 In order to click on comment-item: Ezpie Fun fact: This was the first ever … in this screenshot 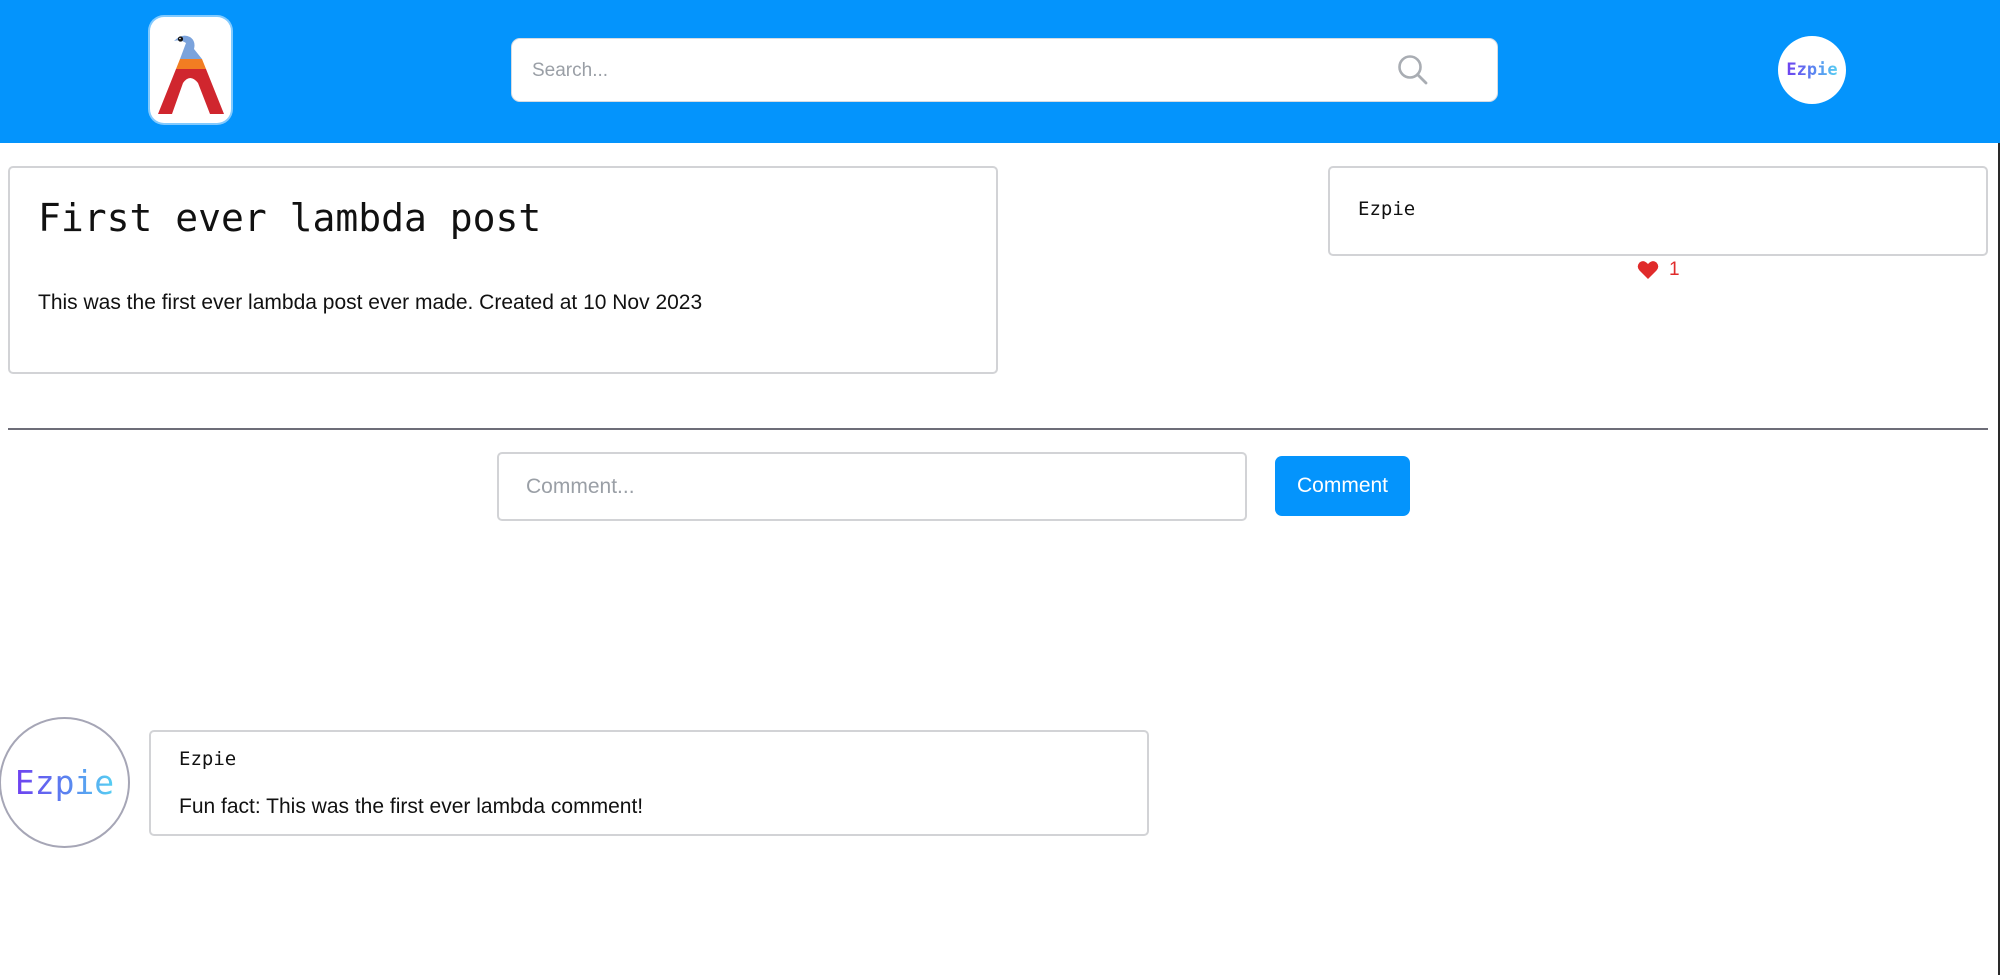, I will do `click(649, 783)`.